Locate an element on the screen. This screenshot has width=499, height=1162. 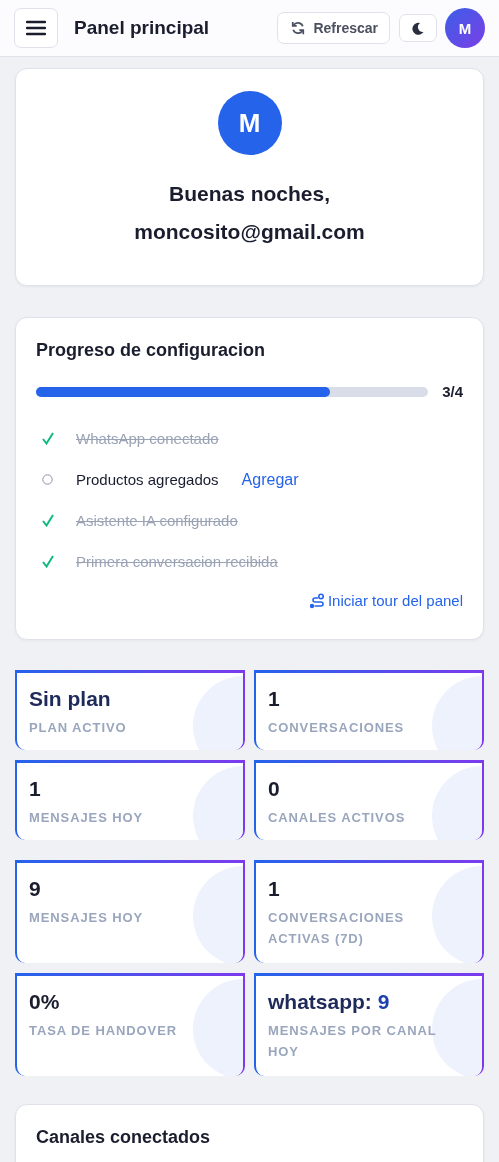
stat-label: PLAN ACTIVO is located at coordinates (78, 728).